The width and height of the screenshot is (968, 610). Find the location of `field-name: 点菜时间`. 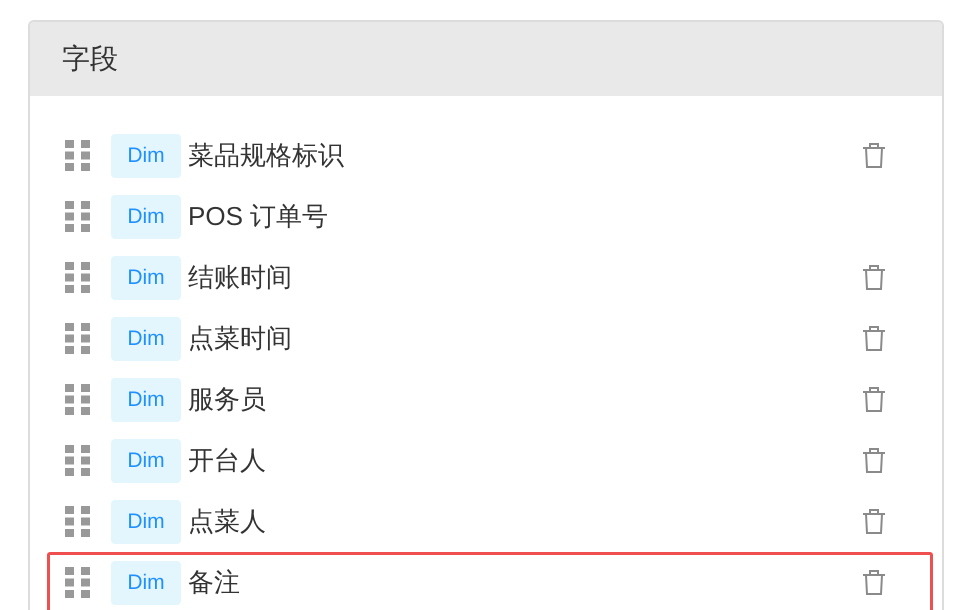

field-name: 点菜时间 is located at coordinates (240, 338).